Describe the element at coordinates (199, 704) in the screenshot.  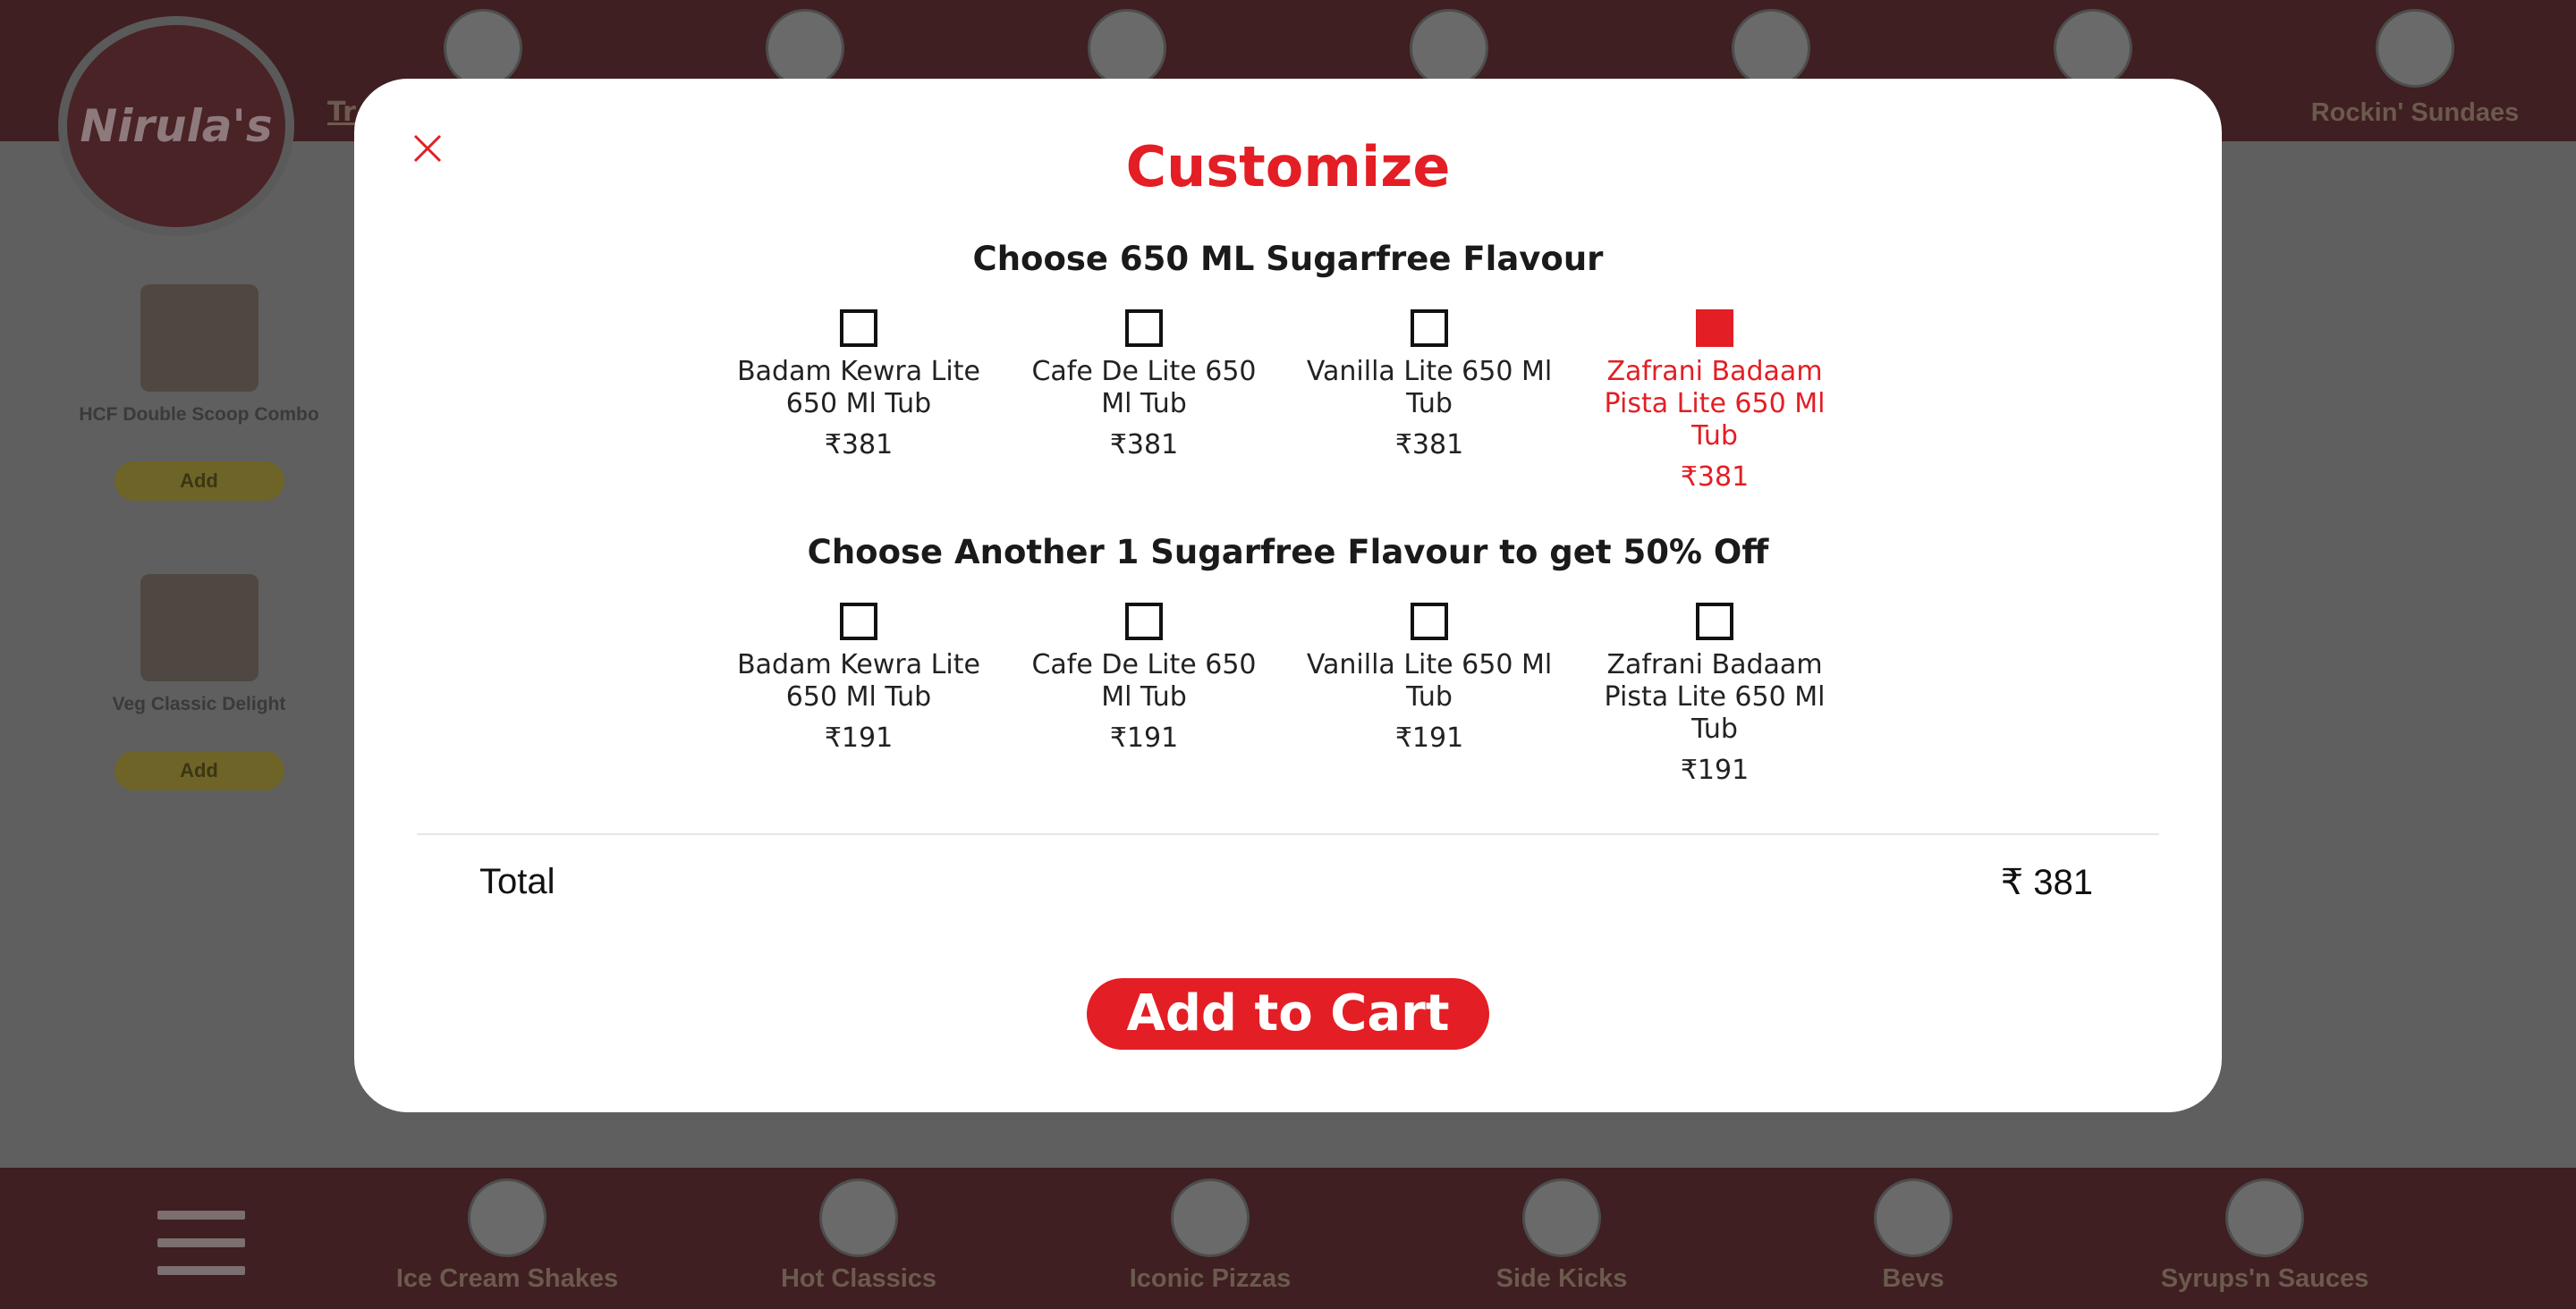
I see `menu-item-name: Veg Classic Delight` at that location.